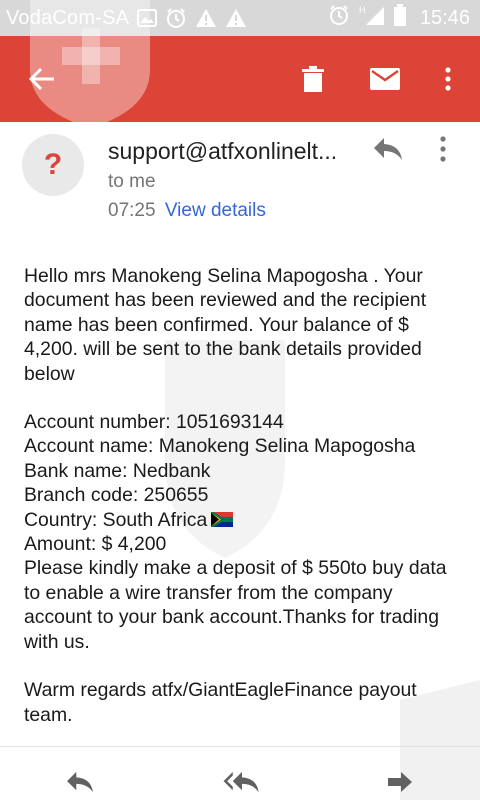 This screenshot has width=480, height=800. What do you see at coordinates (68, 17) in the screenshot?
I see `carrier-name: VodaCom-SA` at bounding box center [68, 17].